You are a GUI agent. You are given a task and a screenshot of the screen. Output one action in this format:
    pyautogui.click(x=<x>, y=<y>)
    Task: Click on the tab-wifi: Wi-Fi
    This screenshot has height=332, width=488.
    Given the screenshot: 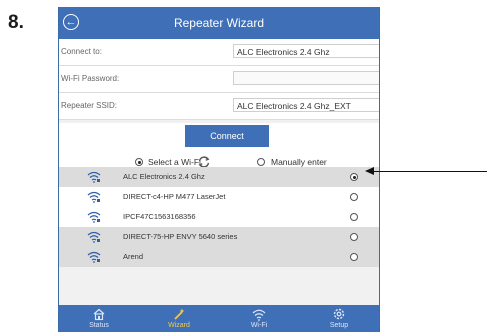 What is the action you would take?
    pyautogui.click(x=259, y=318)
    